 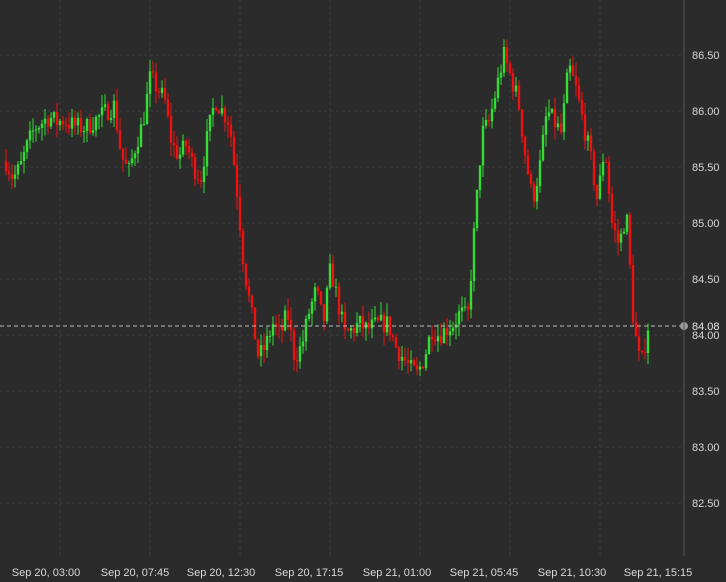 I want to click on x-tick-label: Sep 21, 10:30, so click(x=572, y=573).